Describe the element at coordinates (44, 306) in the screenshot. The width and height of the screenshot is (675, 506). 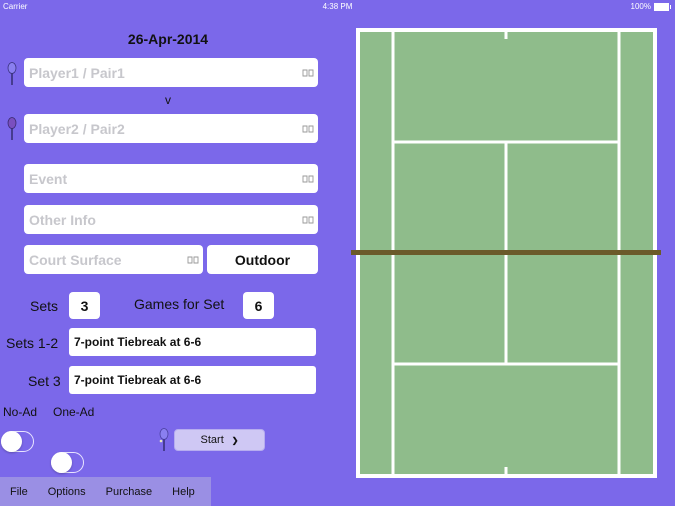
I see `sets-label: Sets` at that location.